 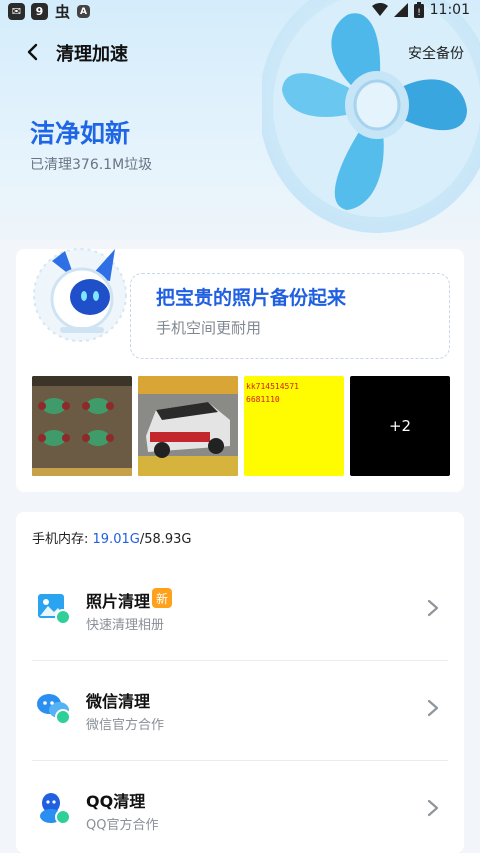 I want to click on chevron-left-icon, so click(x=32, y=52).